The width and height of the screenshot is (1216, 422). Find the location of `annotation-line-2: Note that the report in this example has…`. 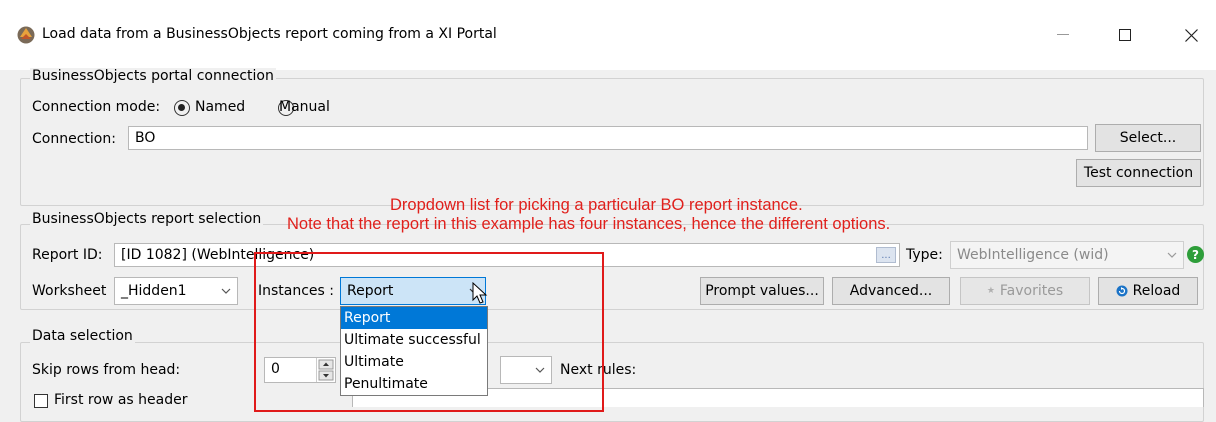

annotation-line-2: Note that the report in this example has… is located at coordinates (589, 224).